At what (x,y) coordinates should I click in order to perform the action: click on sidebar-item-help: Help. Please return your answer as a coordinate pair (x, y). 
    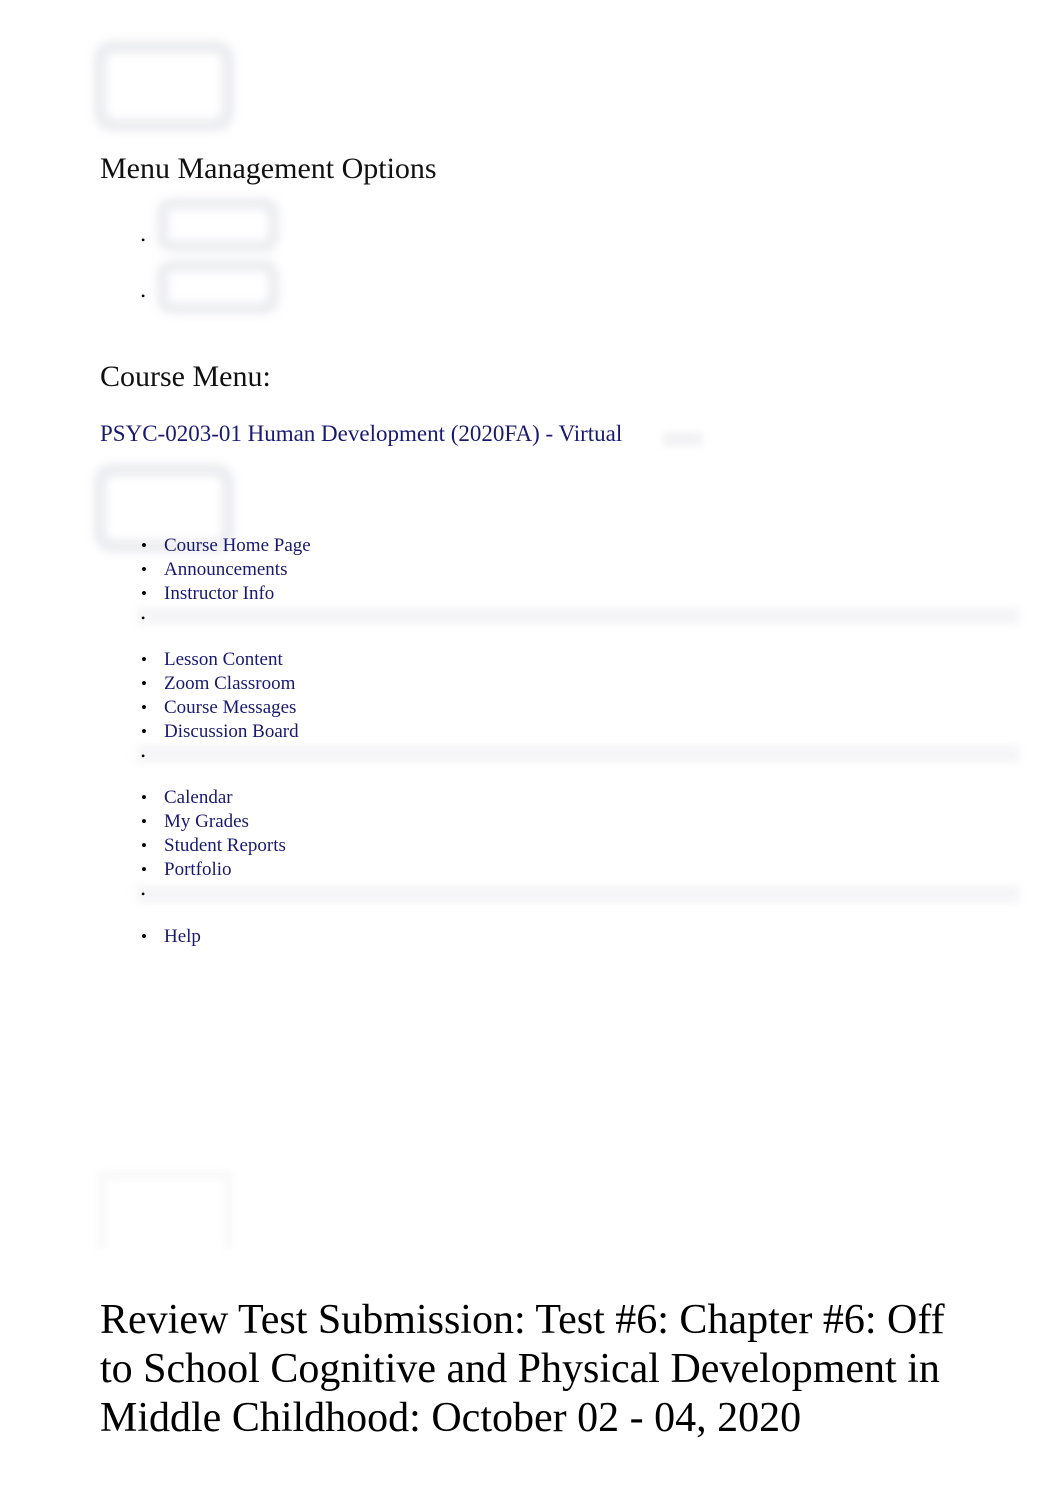
    Looking at the image, I should click on (169, 937).